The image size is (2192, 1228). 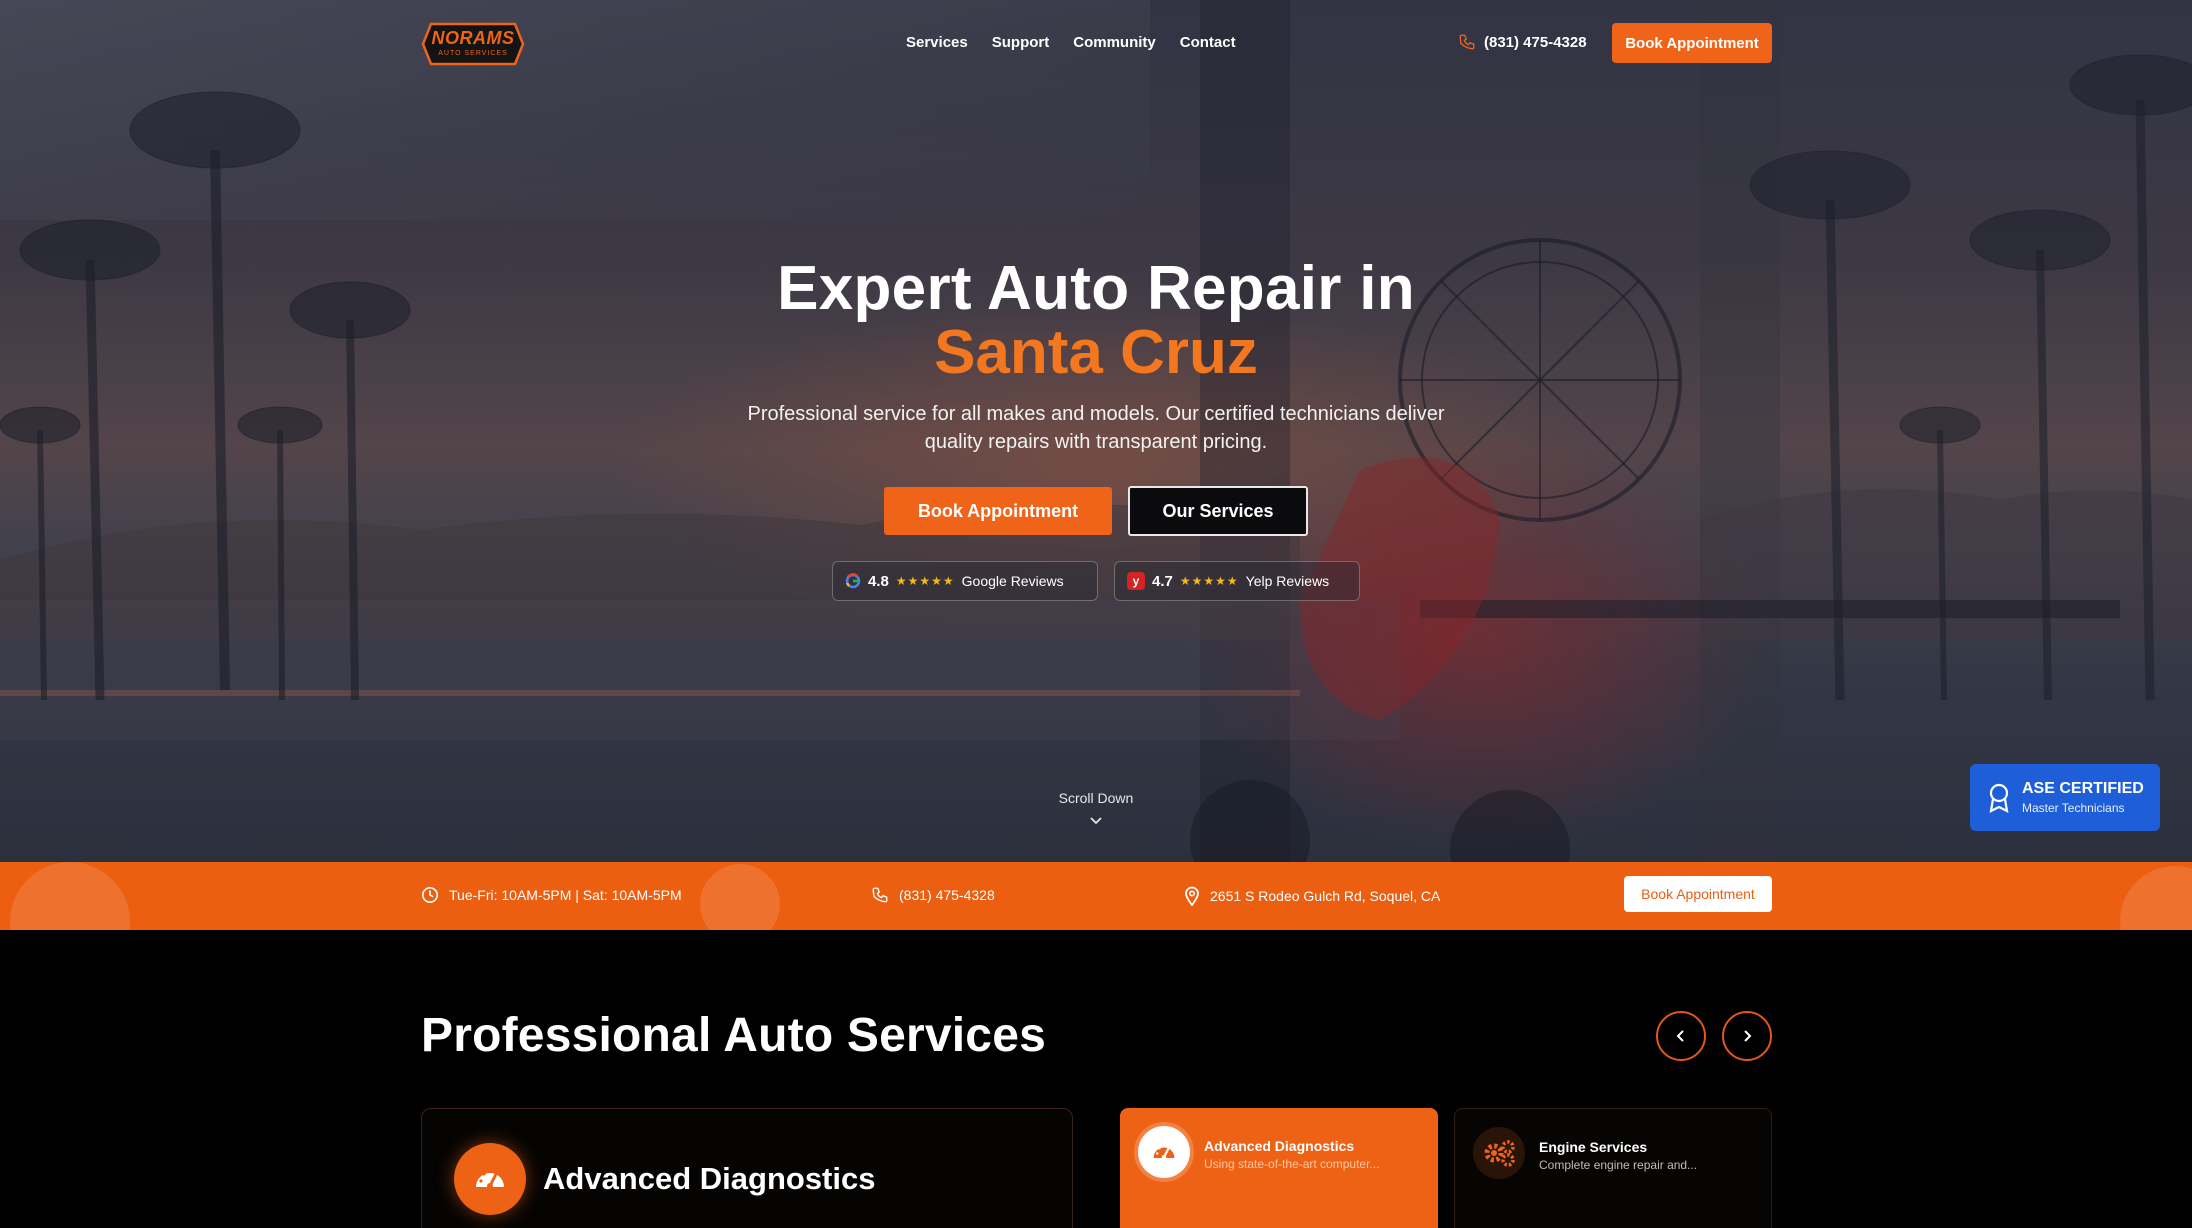 What do you see at coordinates (1096, 798) in the screenshot?
I see `scroll-down-label: Scroll Down` at bounding box center [1096, 798].